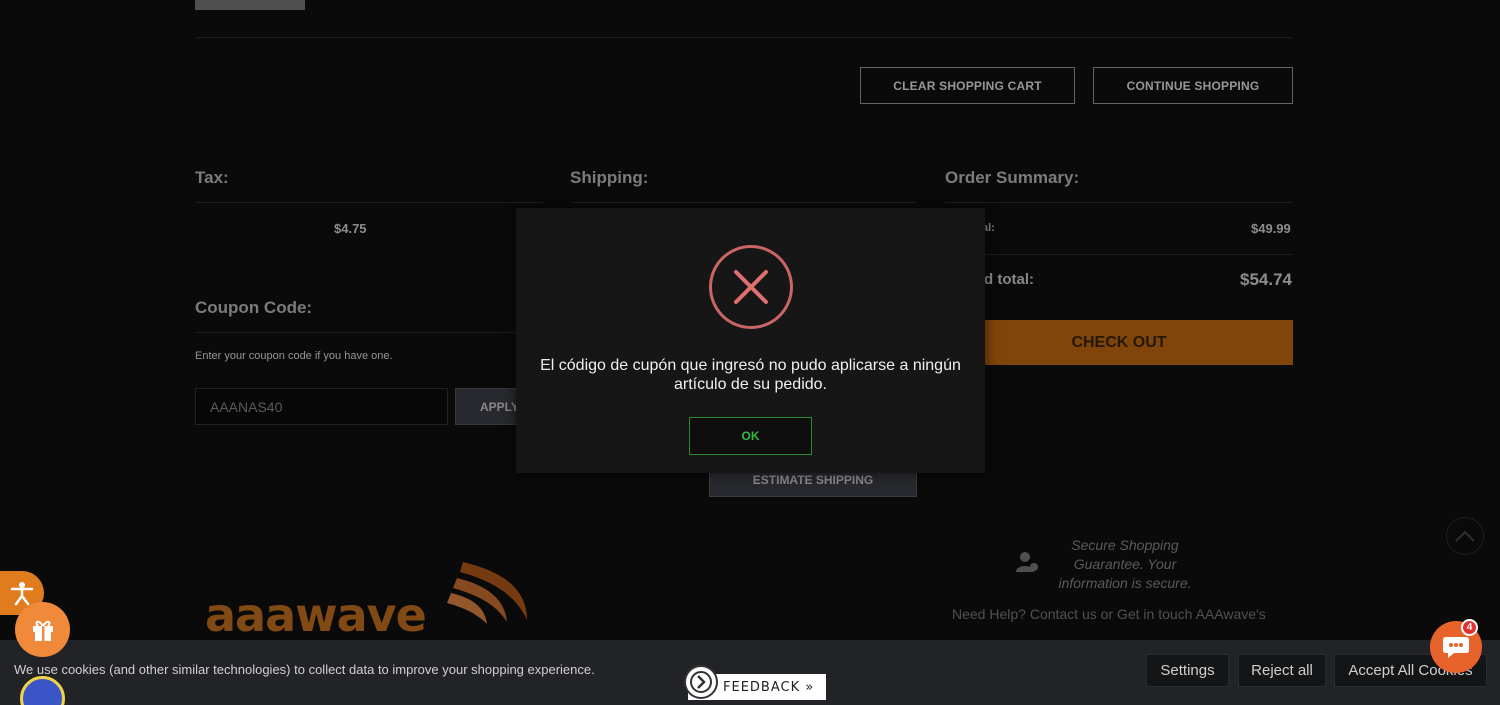 This screenshot has width=1500, height=705. What do you see at coordinates (1469, 627) in the screenshot?
I see `chat-notification-badge: 4` at bounding box center [1469, 627].